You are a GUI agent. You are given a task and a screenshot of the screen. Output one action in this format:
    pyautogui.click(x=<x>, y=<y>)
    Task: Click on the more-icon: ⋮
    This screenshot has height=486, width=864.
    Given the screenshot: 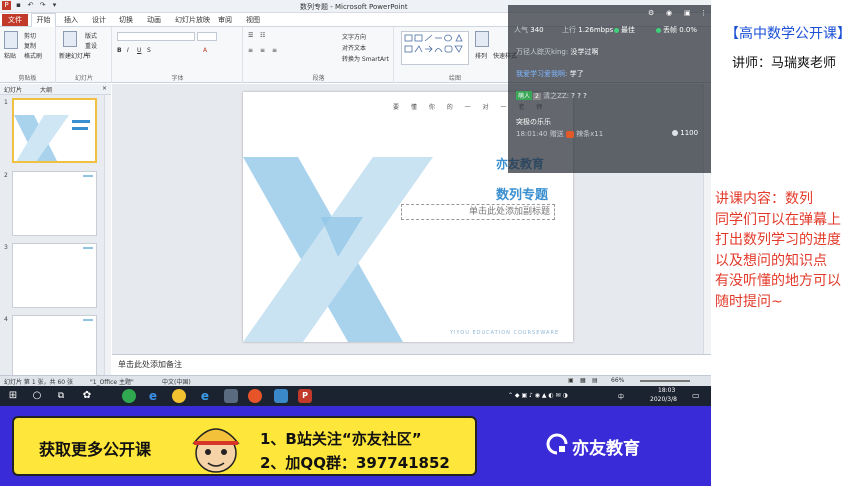 What is the action you would take?
    pyautogui.click(x=703, y=13)
    